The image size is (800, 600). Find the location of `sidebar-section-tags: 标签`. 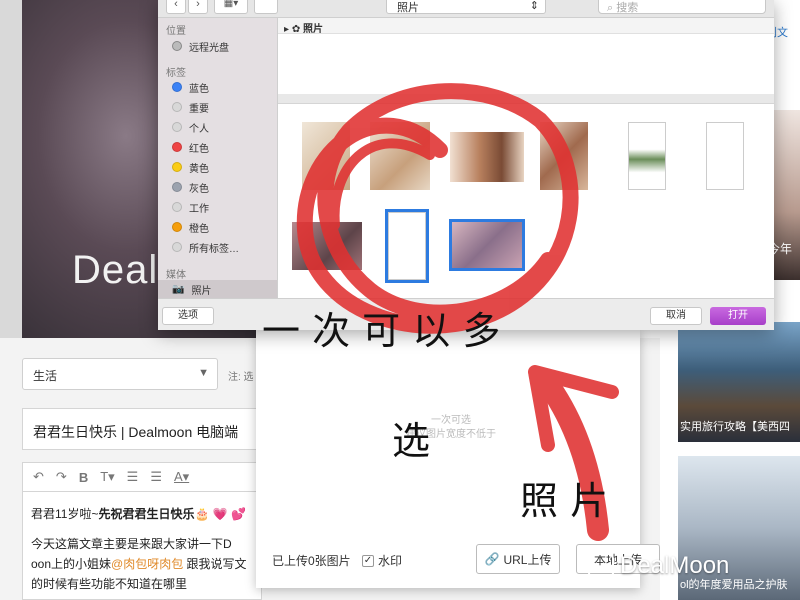

sidebar-section-tags: 标签 is located at coordinates (176, 73).